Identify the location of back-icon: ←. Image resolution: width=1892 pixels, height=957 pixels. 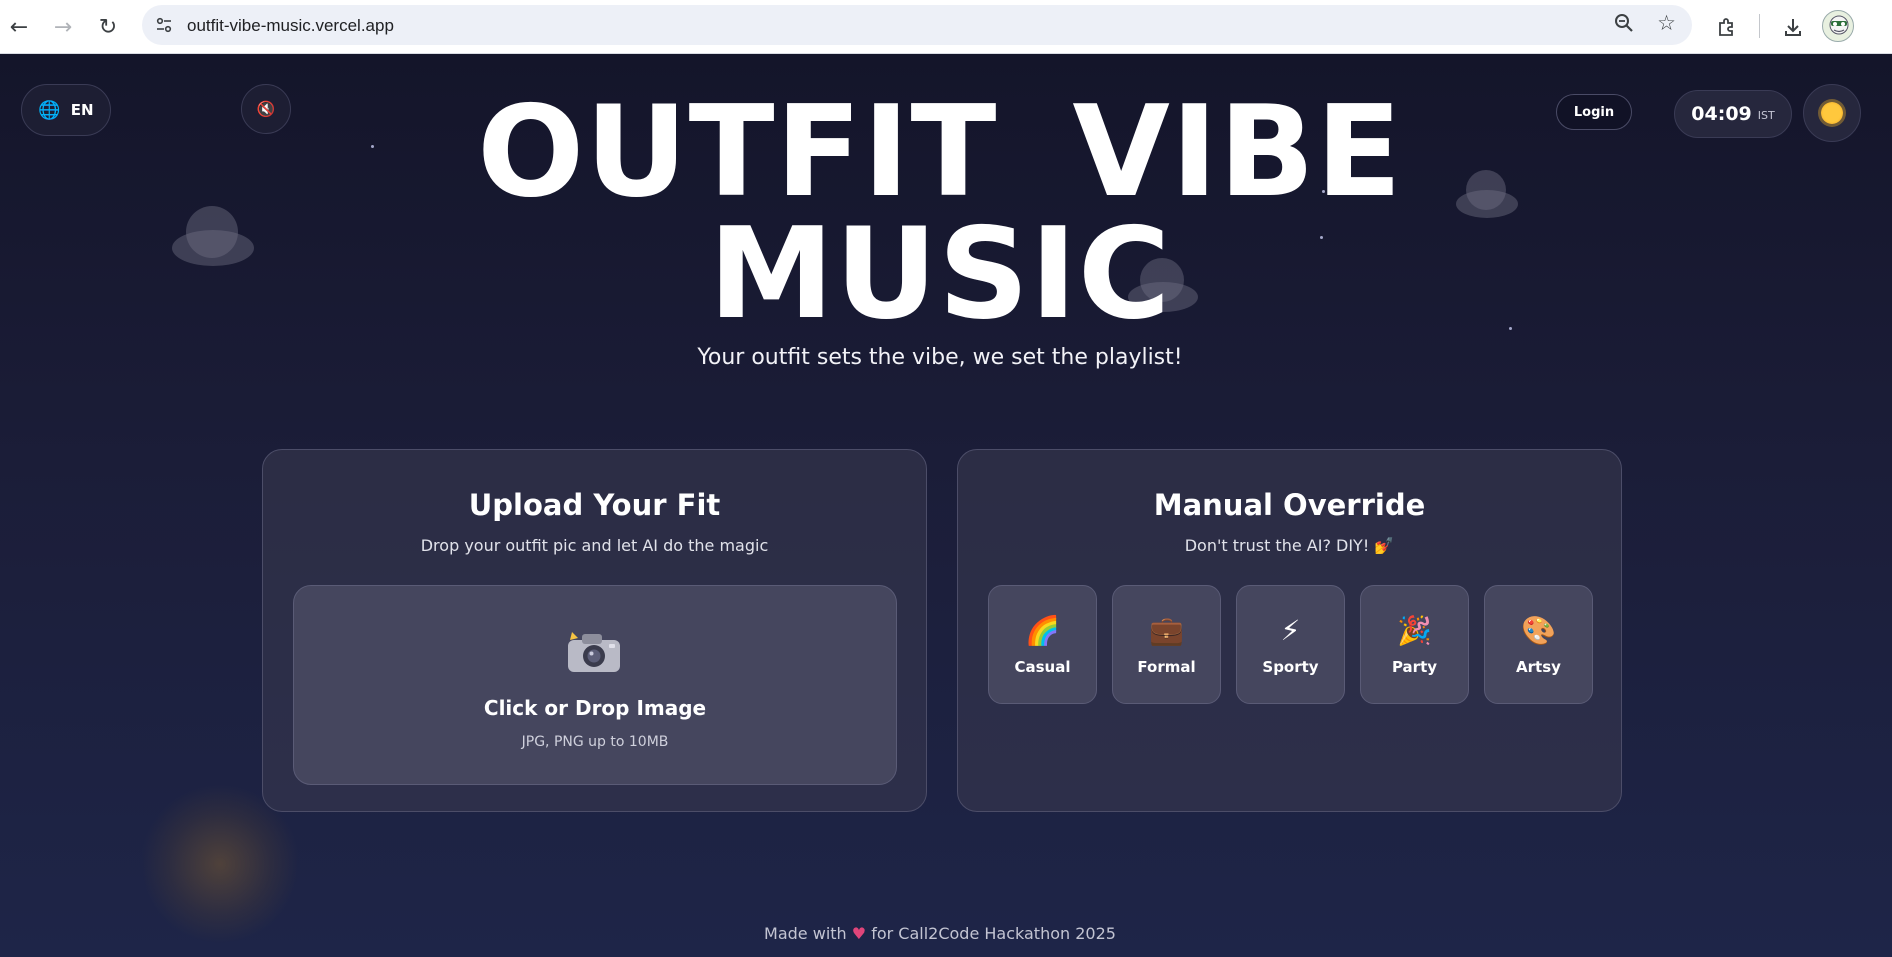
(19, 27).